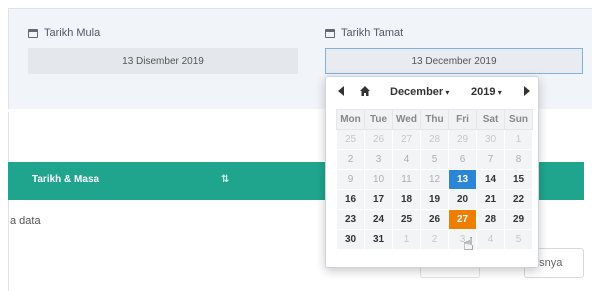 The image size is (592, 291). Describe the element at coordinates (518, 119) in the screenshot. I see `weekday-header: Sun` at that location.